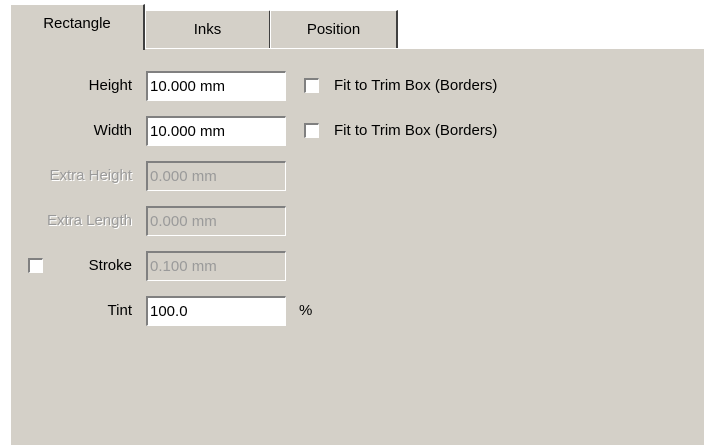  Describe the element at coordinates (216, 176) in the screenshot. I see `extra-height-input` at that location.